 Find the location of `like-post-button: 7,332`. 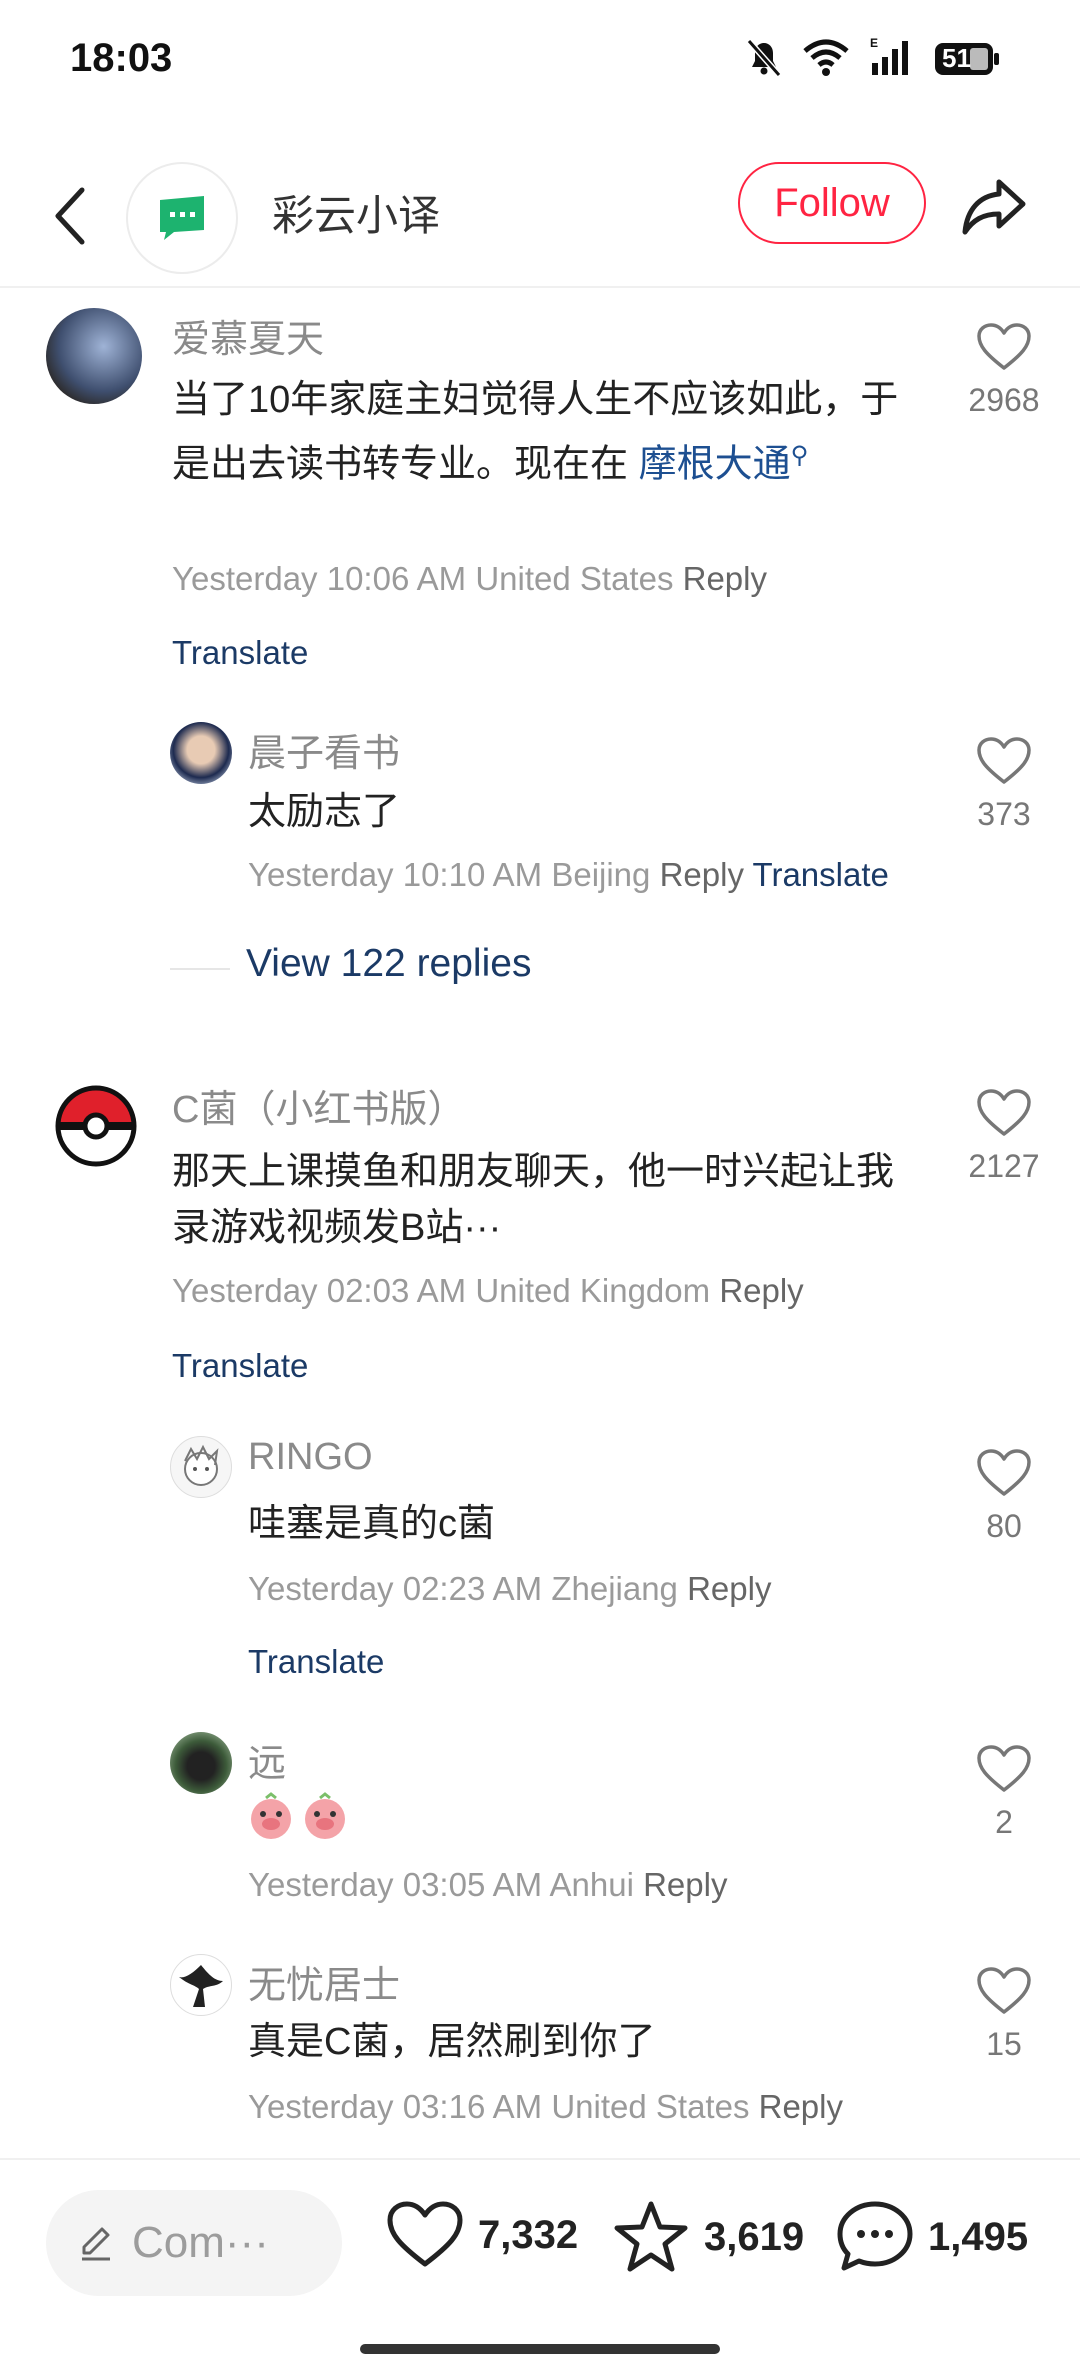

like-post-button: 7,332 is located at coordinates (482, 2235).